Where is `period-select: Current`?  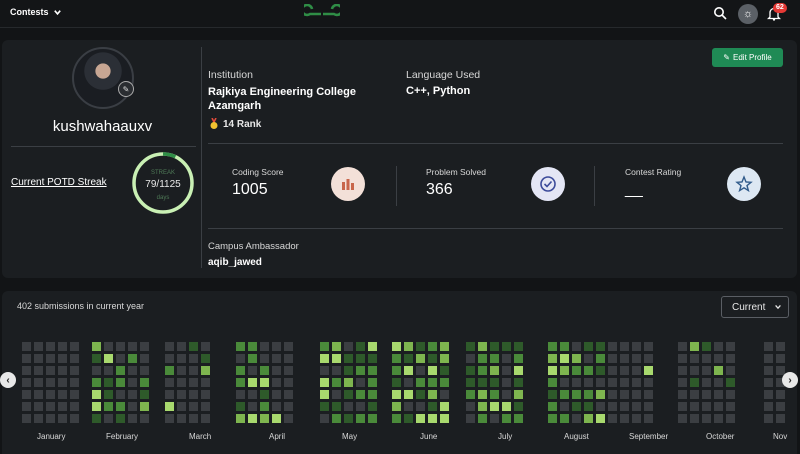 period-select: Current is located at coordinates (755, 307).